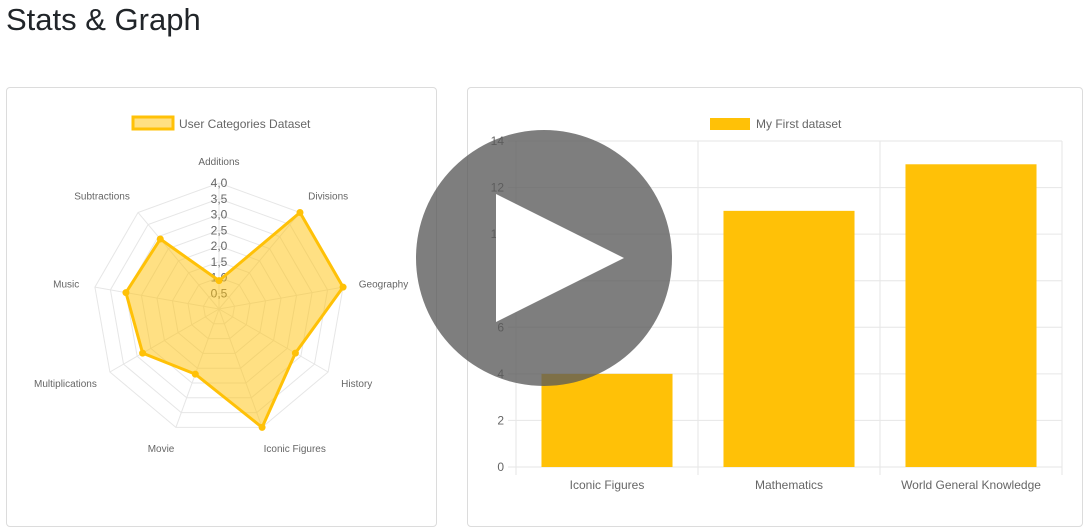  I want to click on radar-category-label: Multiplications, so click(65, 384).